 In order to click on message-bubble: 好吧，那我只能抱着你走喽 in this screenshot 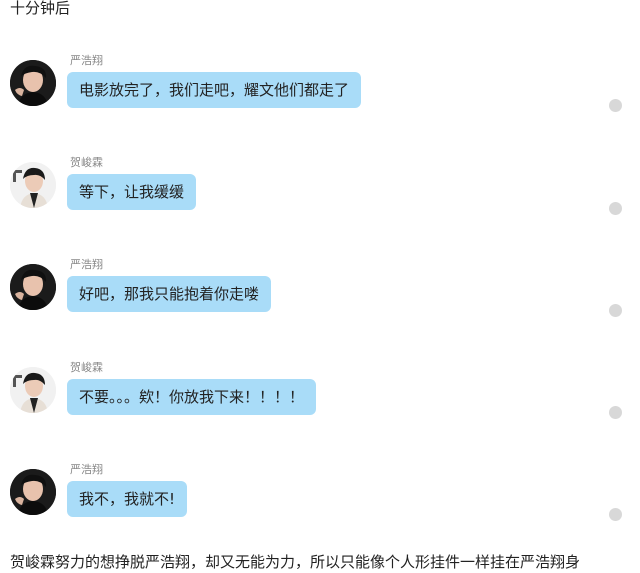, I will do `click(169, 294)`.